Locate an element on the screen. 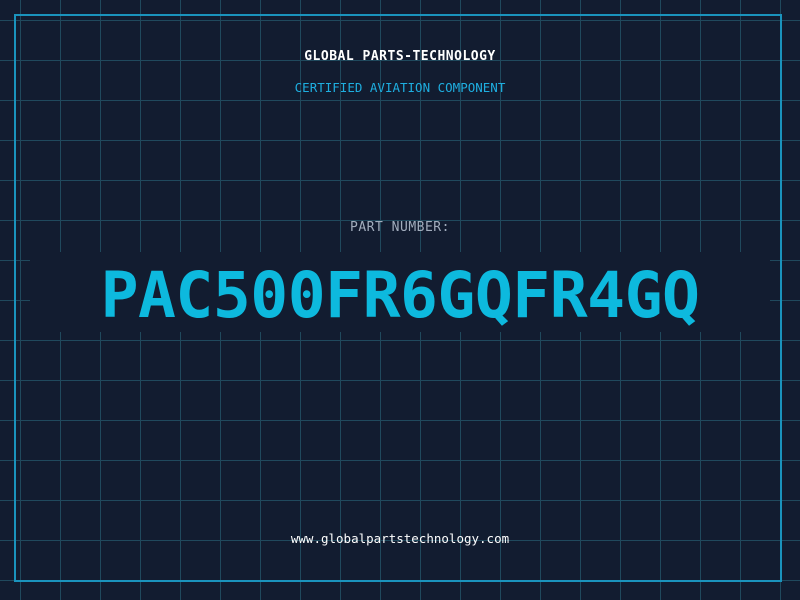  company-name: GLOBAL PARTS-TECHNOLOGY is located at coordinates (400, 56).